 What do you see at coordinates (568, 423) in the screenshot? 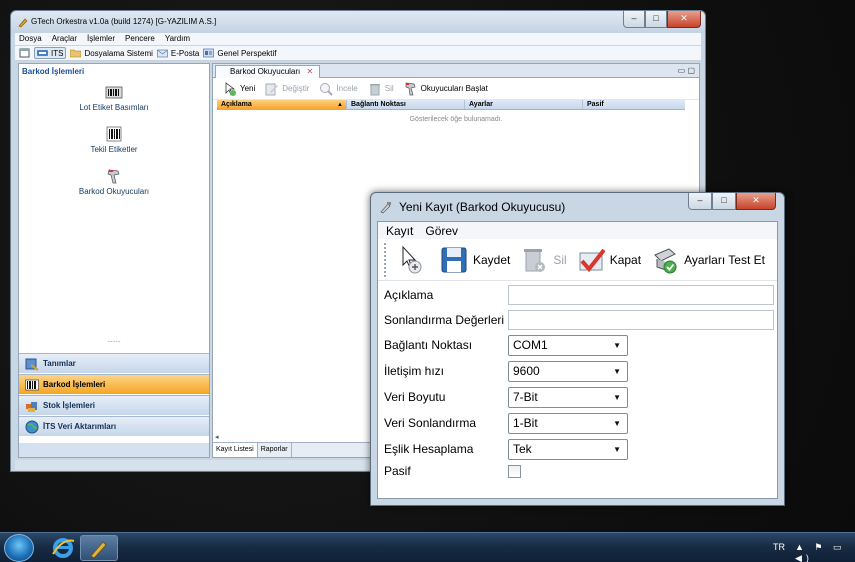
I see `veri-sonlandirma-select: 1-Bit ▼` at bounding box center [568, 423].